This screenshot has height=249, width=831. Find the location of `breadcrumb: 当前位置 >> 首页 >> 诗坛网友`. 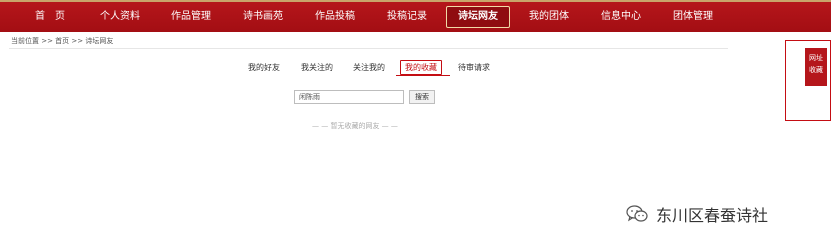

breadcrumb: 当前位置 >> 首页 >> 诗坛网友 is located at coordinates (62, 41).